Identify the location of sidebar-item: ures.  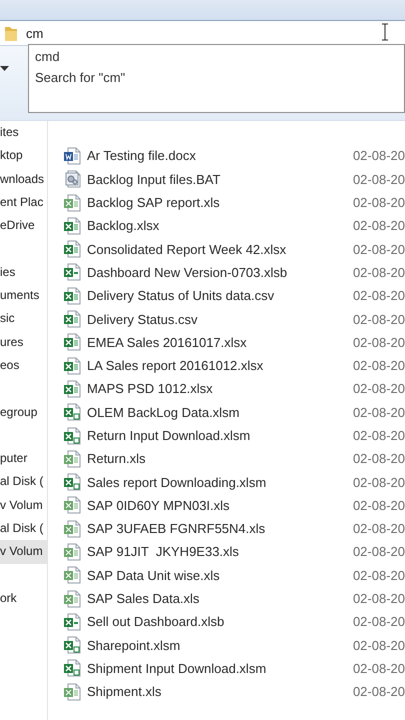
(23, 342).